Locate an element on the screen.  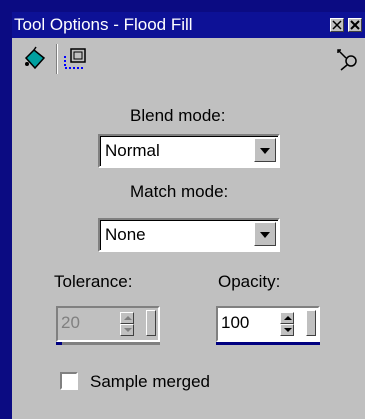
sample-merged-checkbox is located at coordinates (69, 381).